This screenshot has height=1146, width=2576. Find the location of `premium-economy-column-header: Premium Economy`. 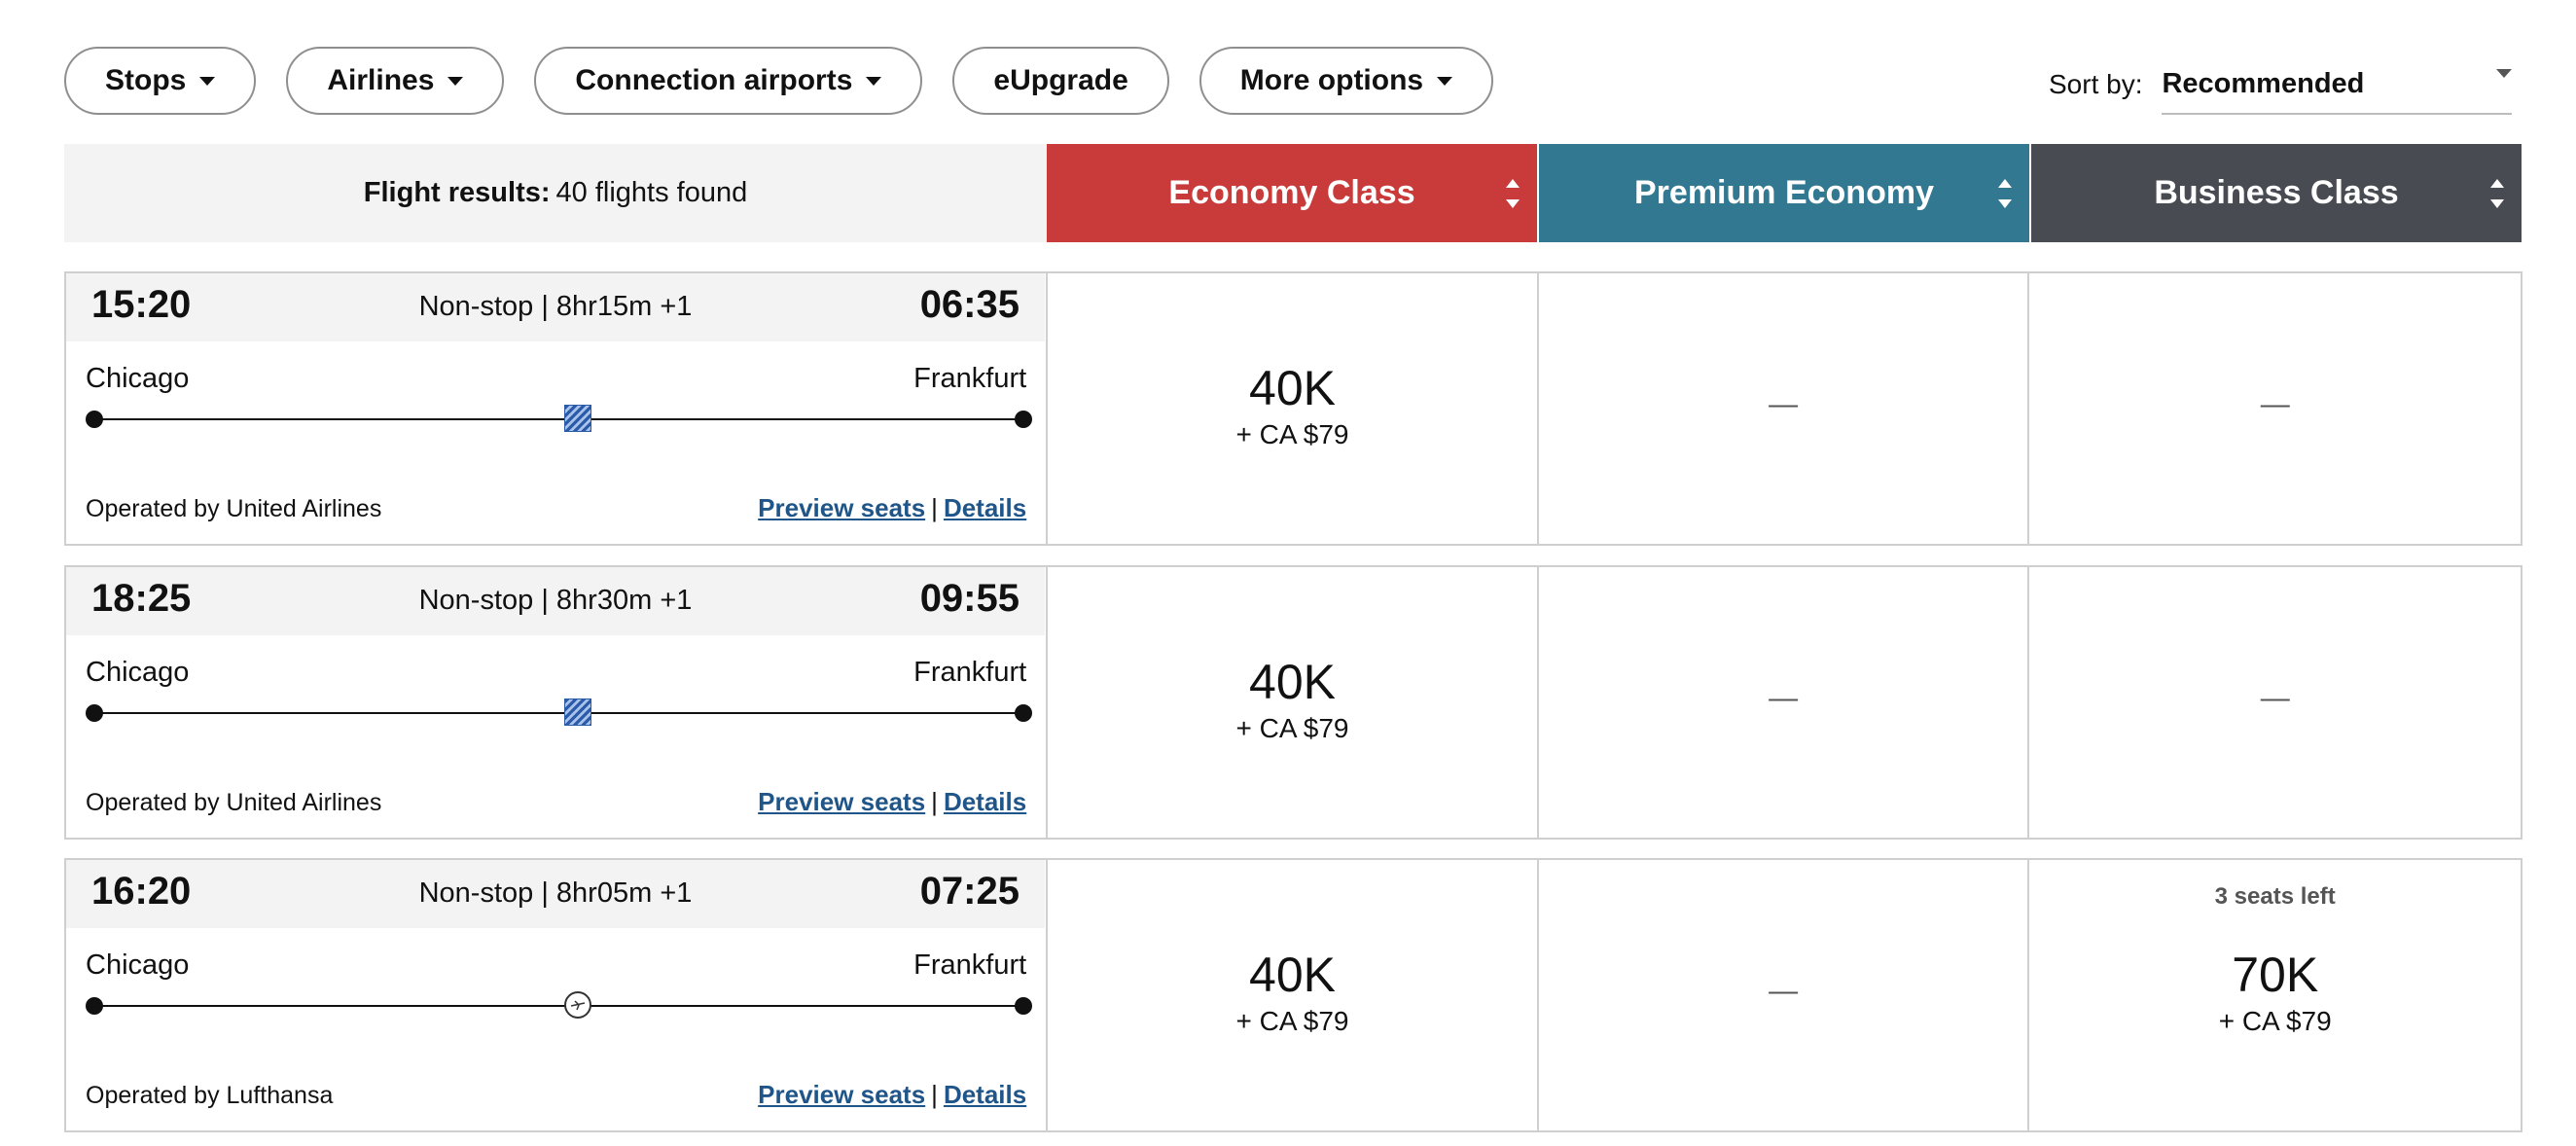

premium-economy-column-header: Premium Economy is located at coordinates (1784, 193).